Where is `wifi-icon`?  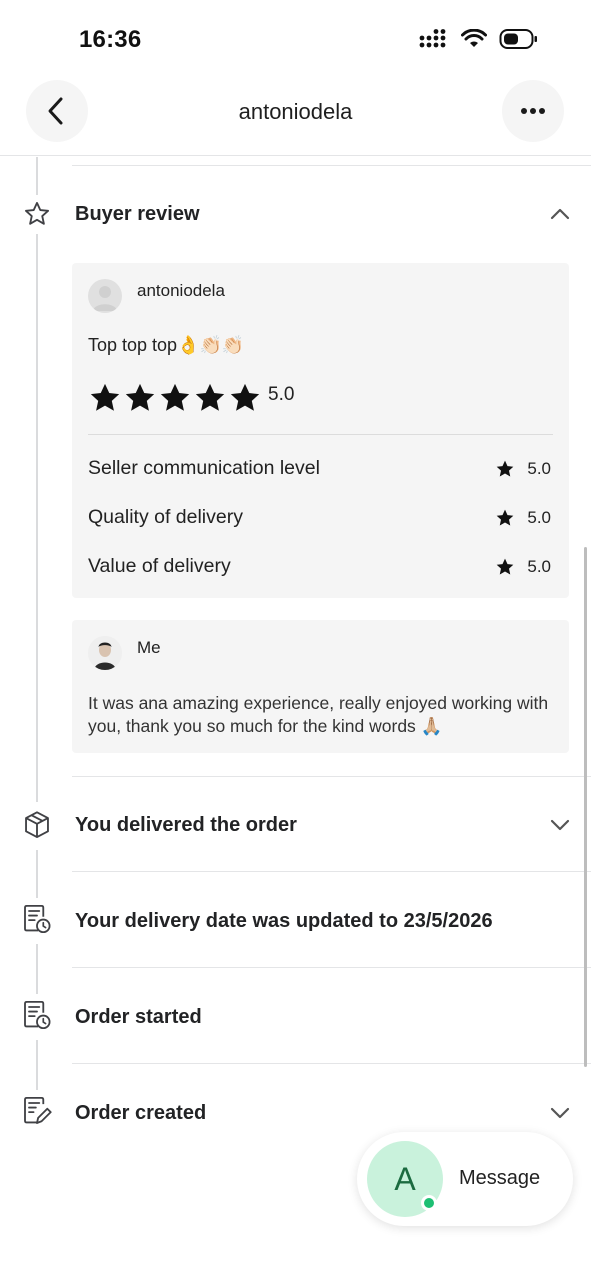 wifi-icon is located at coordinates (474, 38).